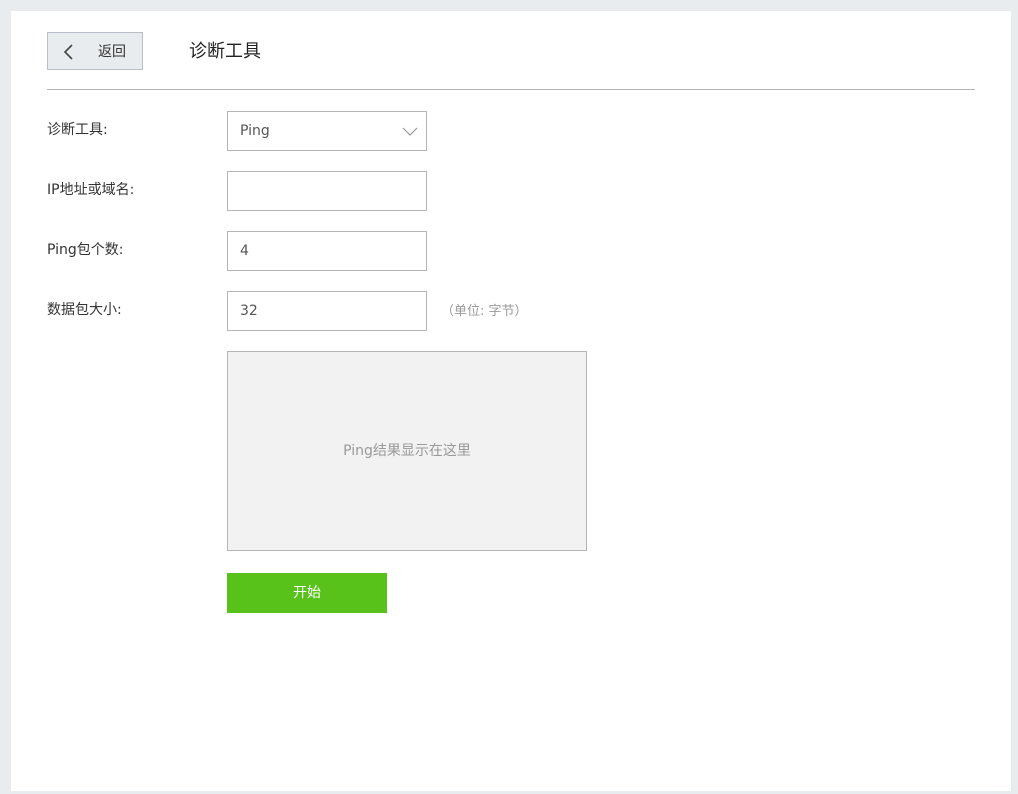  Describe the element at coordinates (77, 130) in the screenshot. I see `tool-label: 诊断工具:` at that location.